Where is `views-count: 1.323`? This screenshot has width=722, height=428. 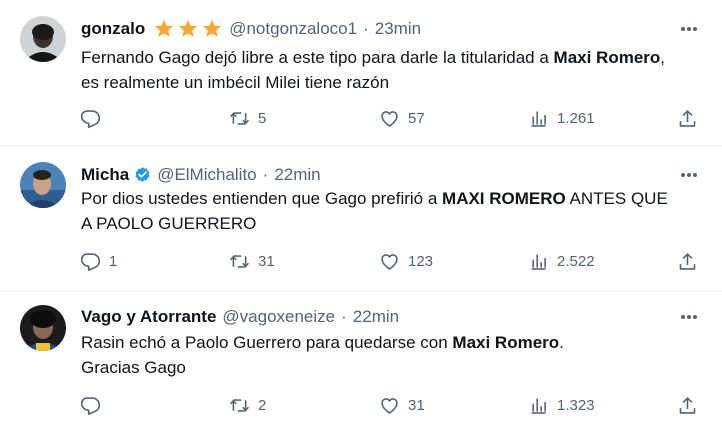
views-count: 1.323 is located at coordinates (576, 405).